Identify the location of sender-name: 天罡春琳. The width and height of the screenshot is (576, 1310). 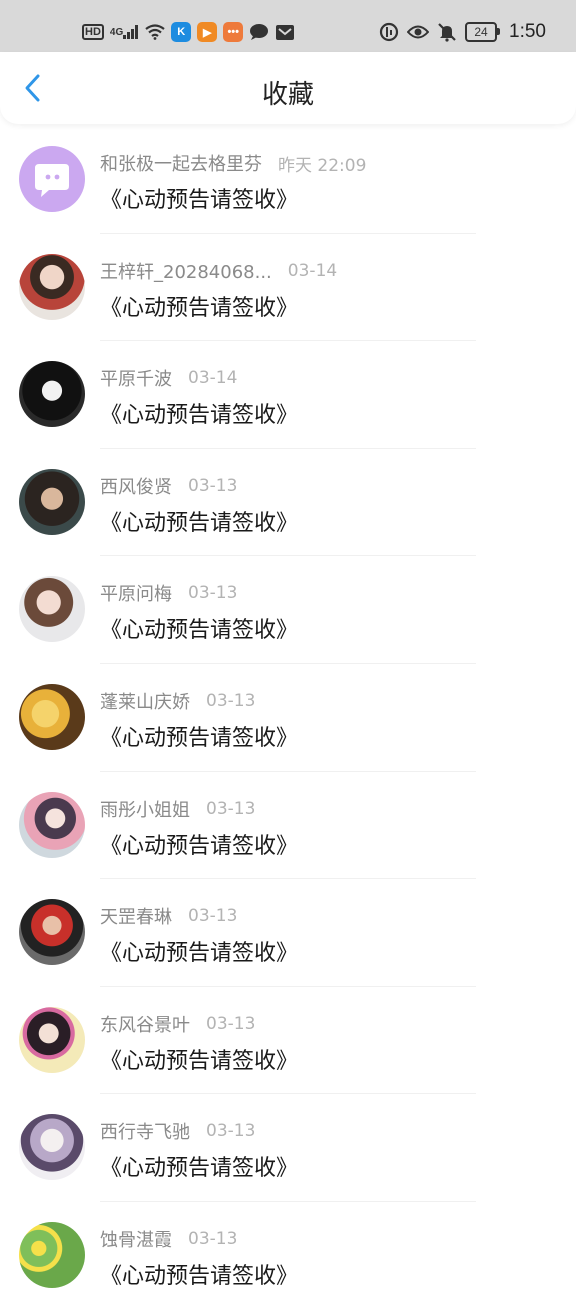
(136, 918).